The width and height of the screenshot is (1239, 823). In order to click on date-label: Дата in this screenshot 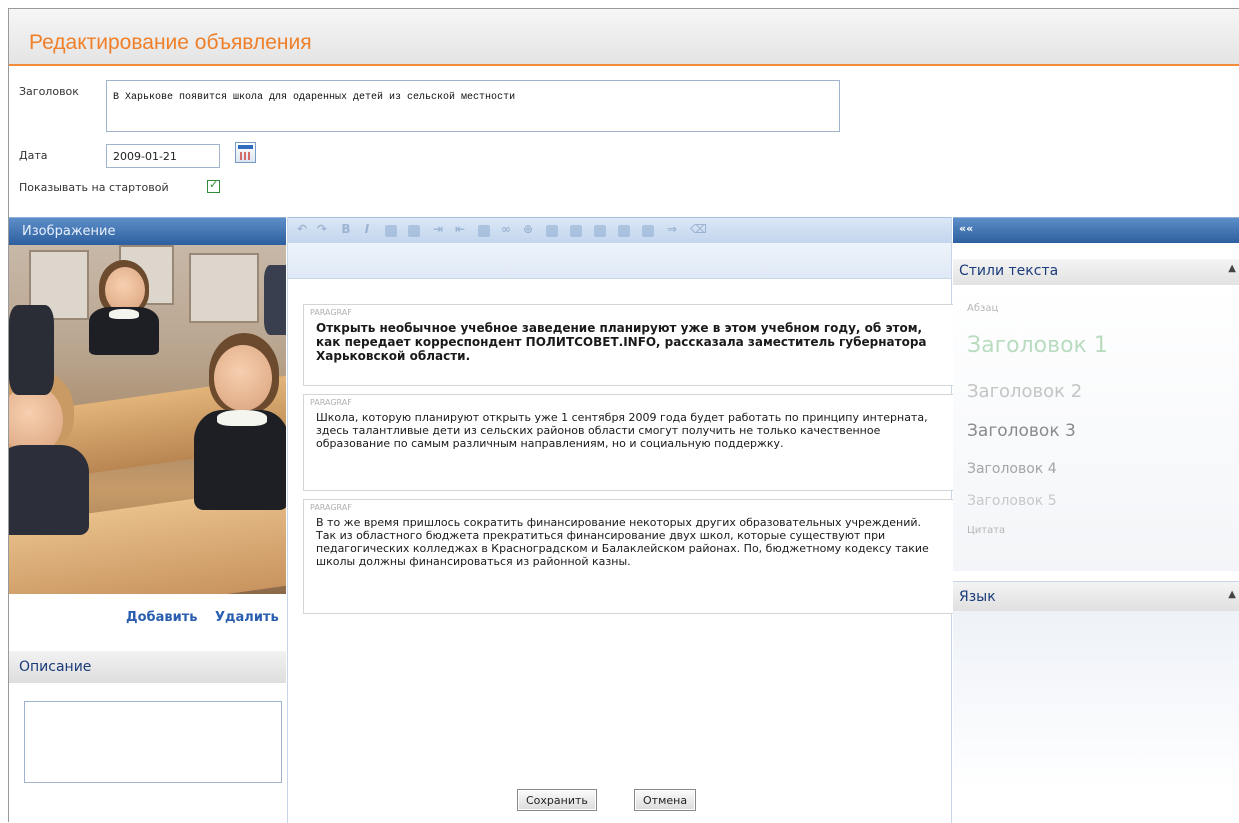, I will do `click(33, 155)`.